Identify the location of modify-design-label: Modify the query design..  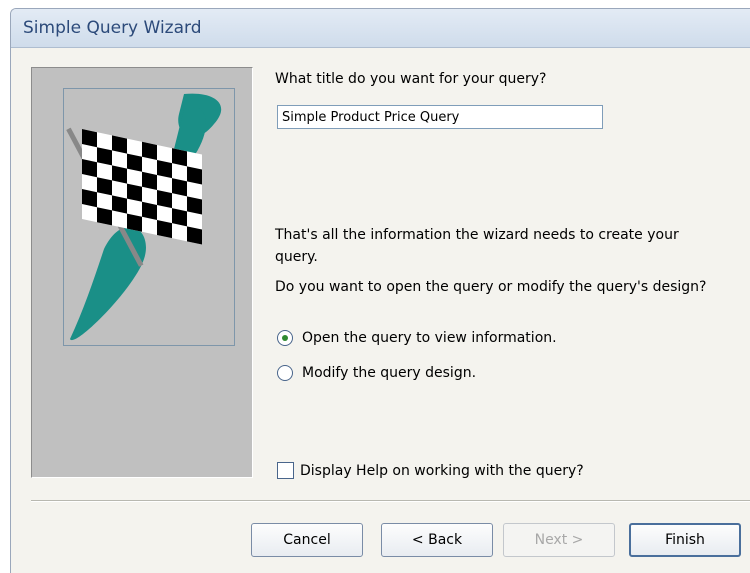
(389, 373).